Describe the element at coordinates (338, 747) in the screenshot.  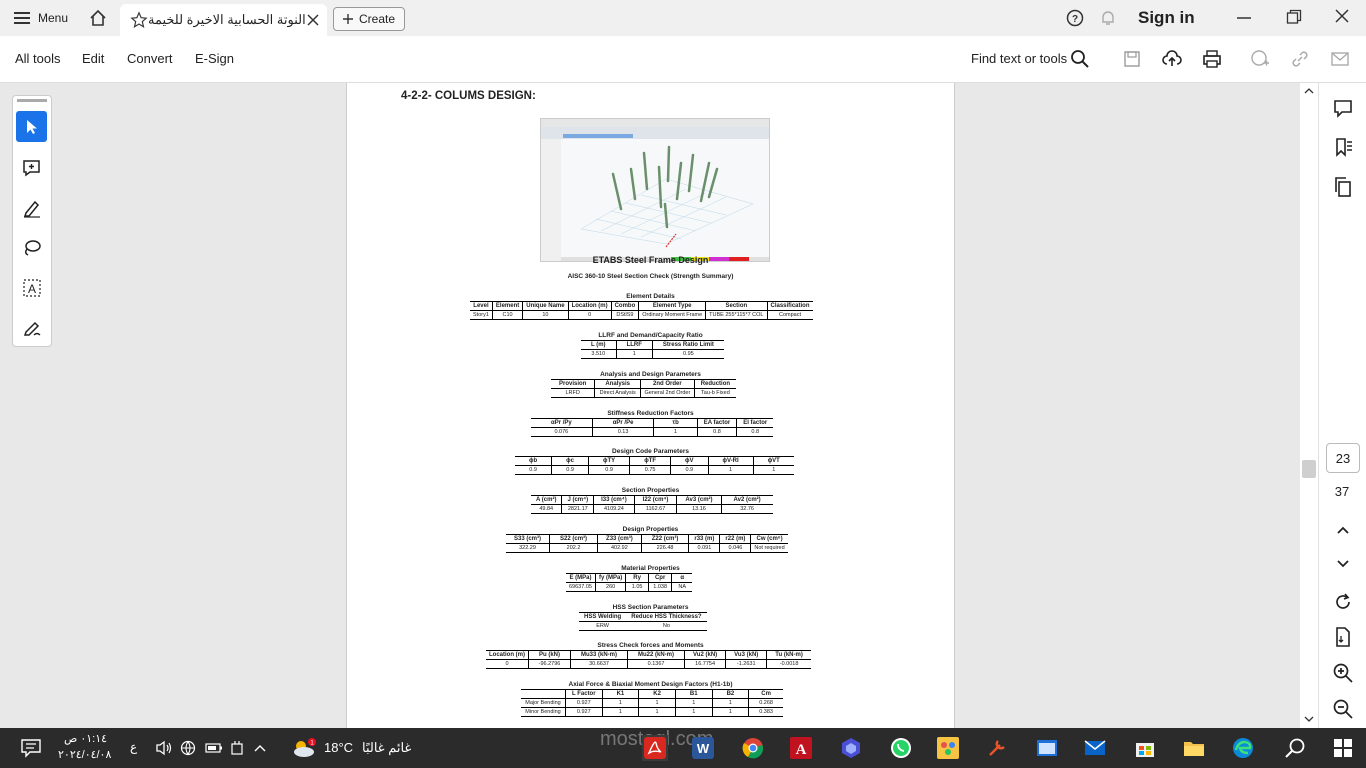
I see `weather-temperature: 18°C` at that location.